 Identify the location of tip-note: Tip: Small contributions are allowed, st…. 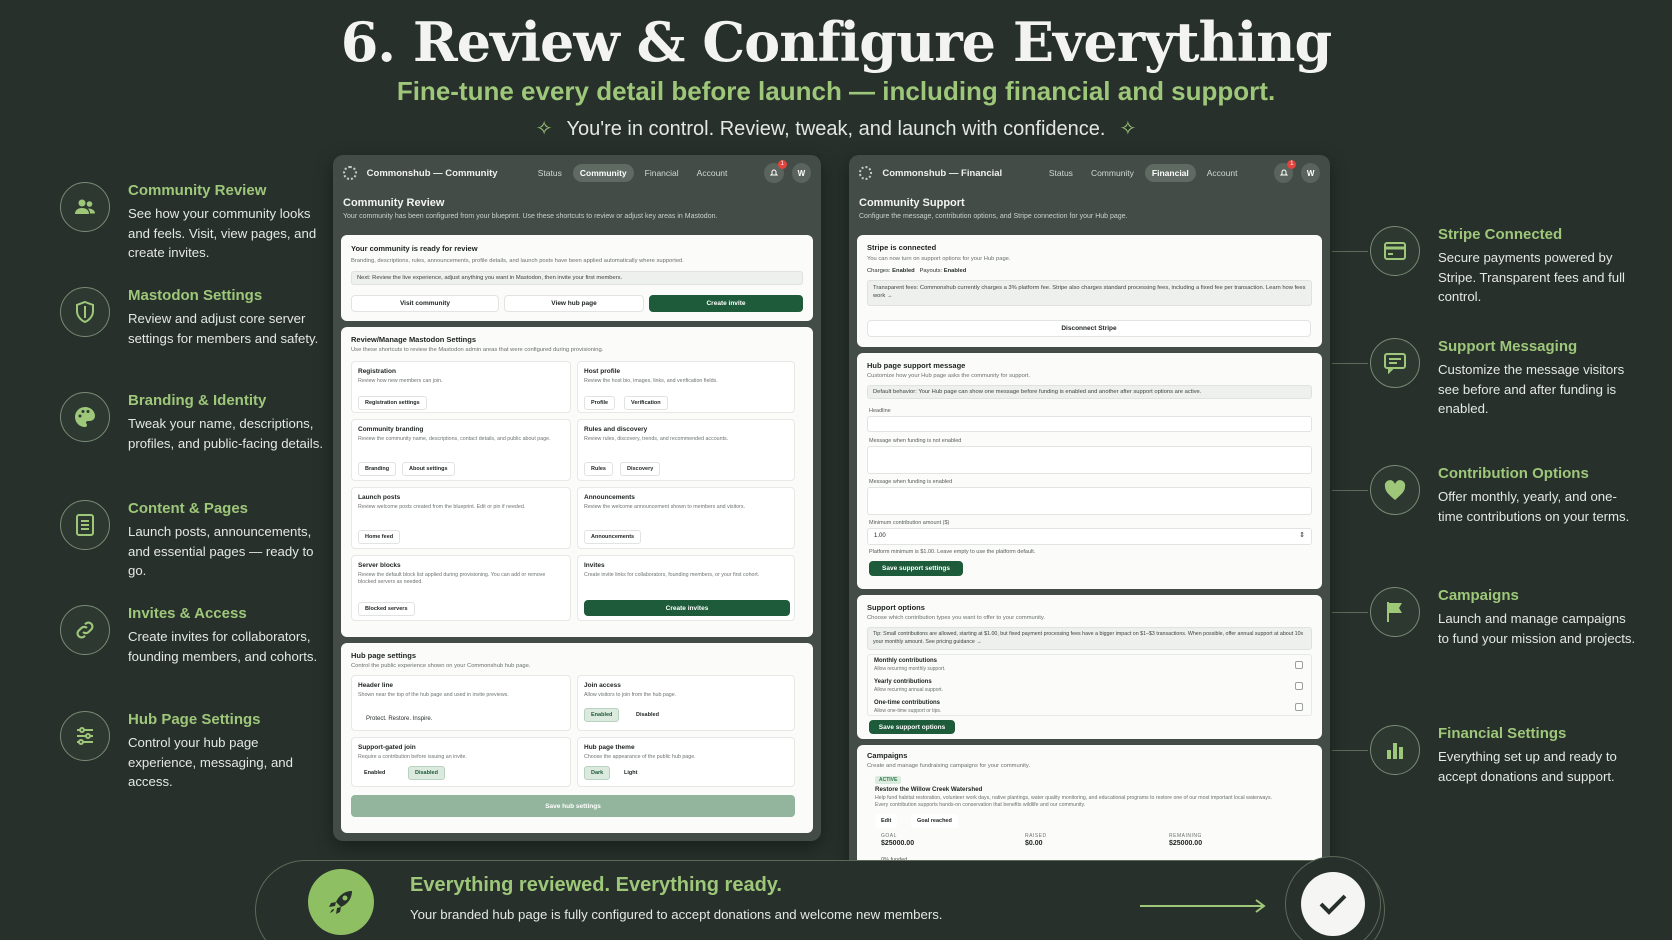
(1089, 638).